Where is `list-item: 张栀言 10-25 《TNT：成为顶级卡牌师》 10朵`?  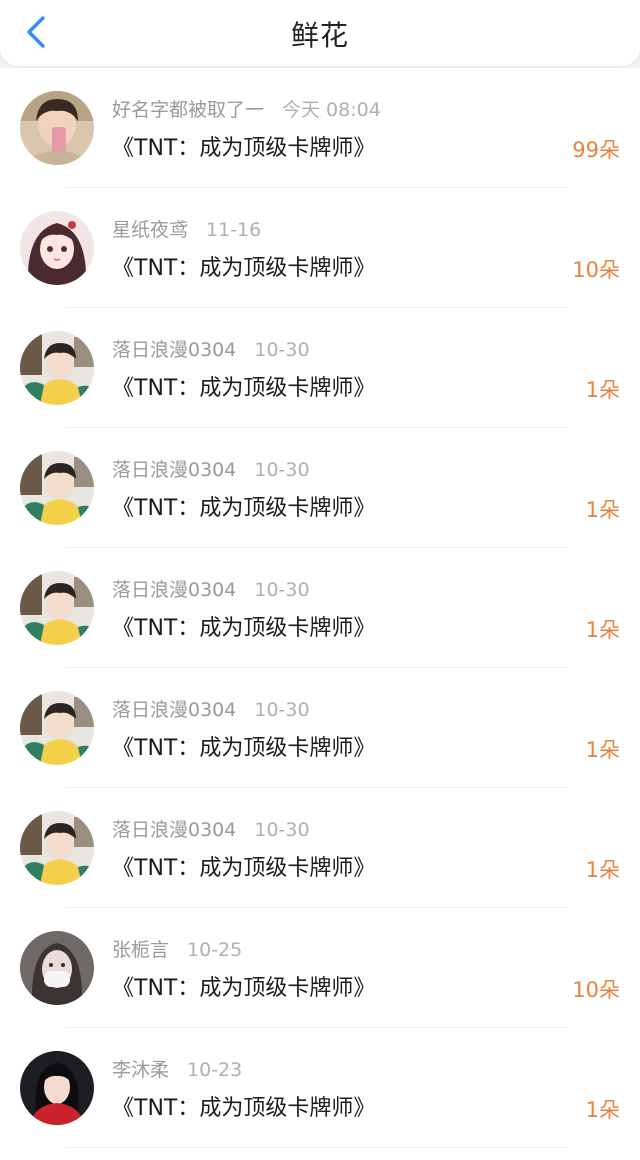
list-item: 张栀言 10-25 《TNT：成为顶级卡牌师》 10朵 is located at coordinates (320, 968).